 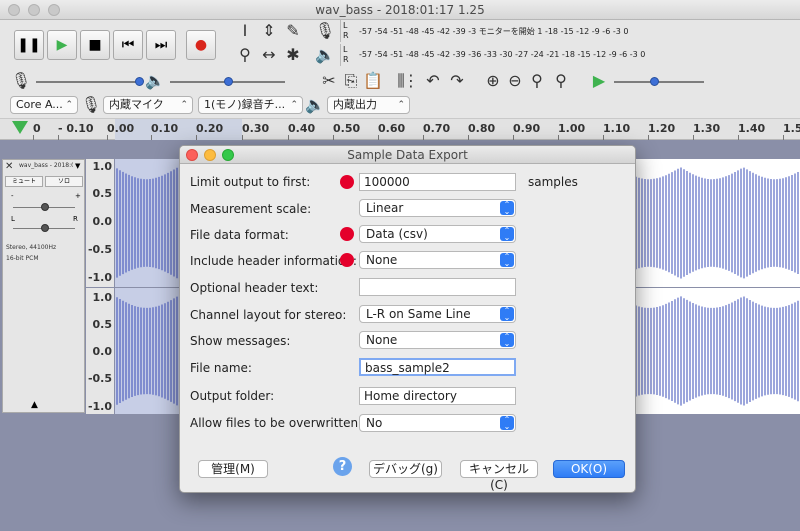 I want to click on input-device-mic-icon: 🎙, so click(x=91, y=104).